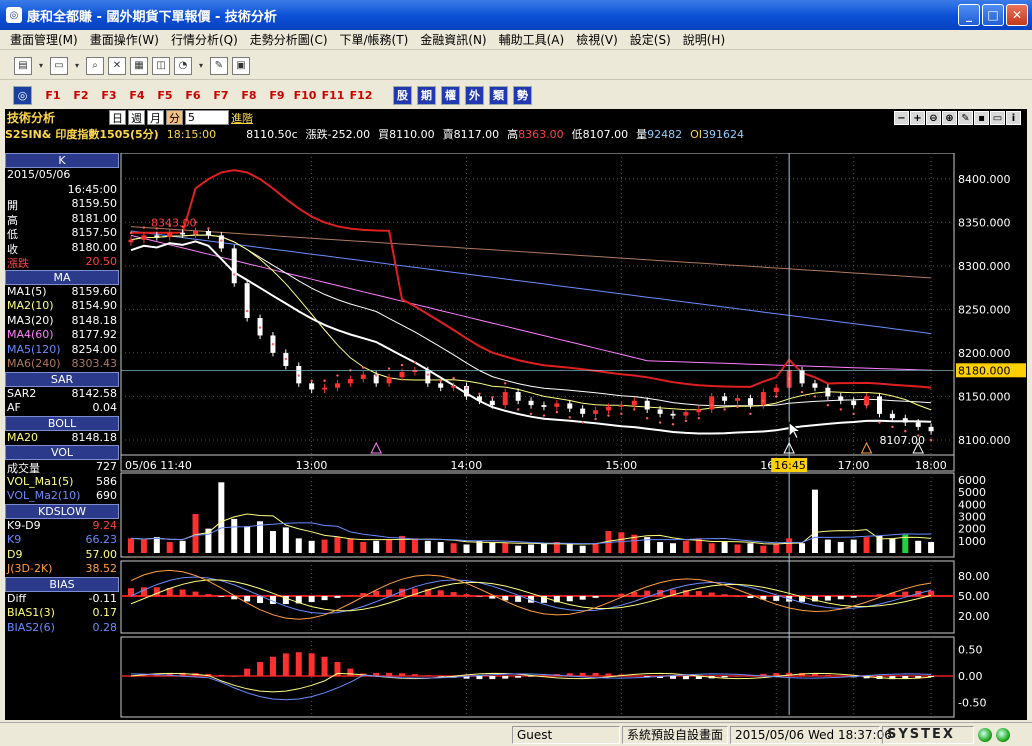 The image size is (1032, 746). What do you see at coordinates (161, 65) in the screenshot?
I see `split-icon: ◫` at bounding box center [161, 65].